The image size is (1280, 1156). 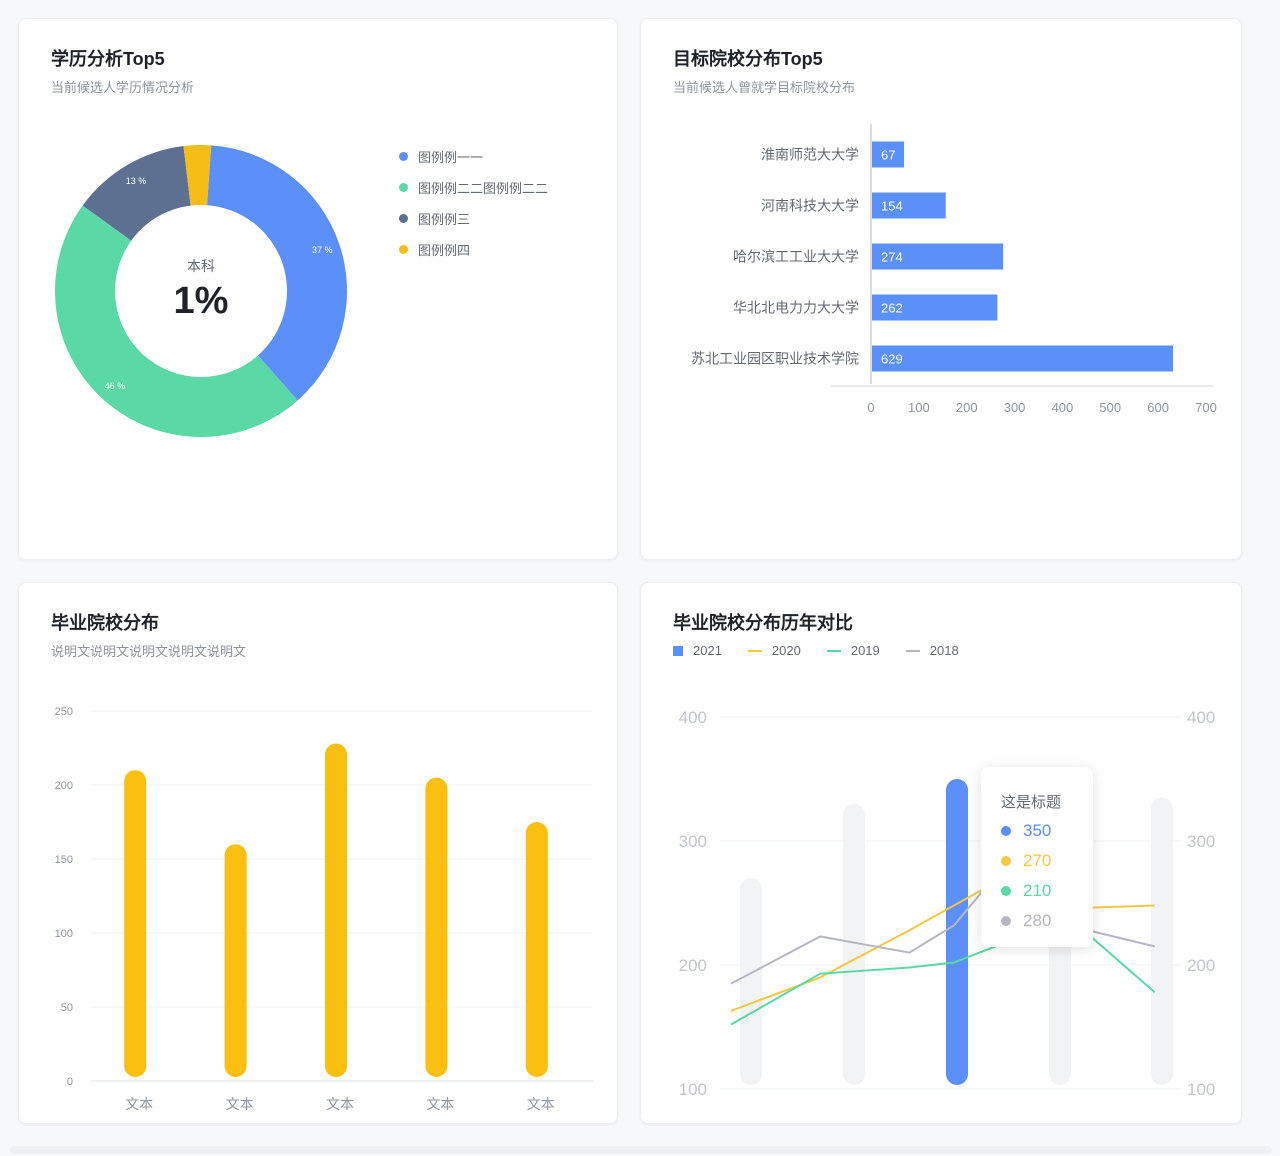 What do you see at coordinates (1031, 802) in the screenshot?
I see `tooltip-title: 这是标题` at bounding box center [1031, 802].